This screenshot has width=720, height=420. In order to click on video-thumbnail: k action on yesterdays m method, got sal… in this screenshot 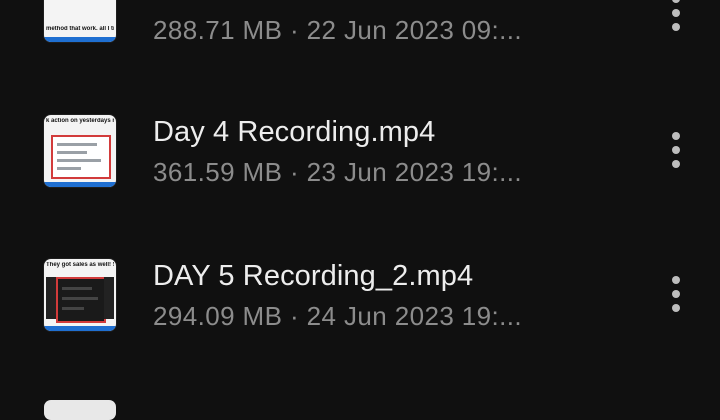, I will do `click(80, 151)`.